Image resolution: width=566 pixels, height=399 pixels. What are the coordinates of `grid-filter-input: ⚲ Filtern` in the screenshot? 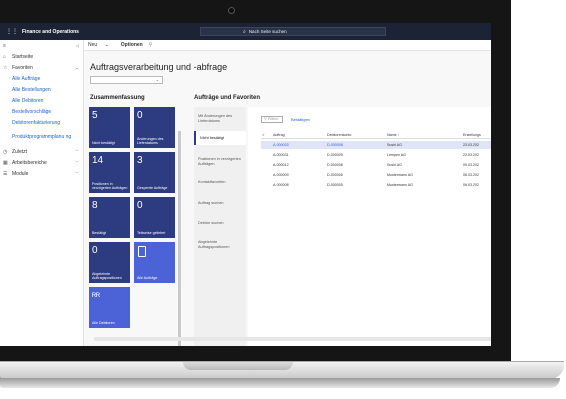 It's located at (272, 119).